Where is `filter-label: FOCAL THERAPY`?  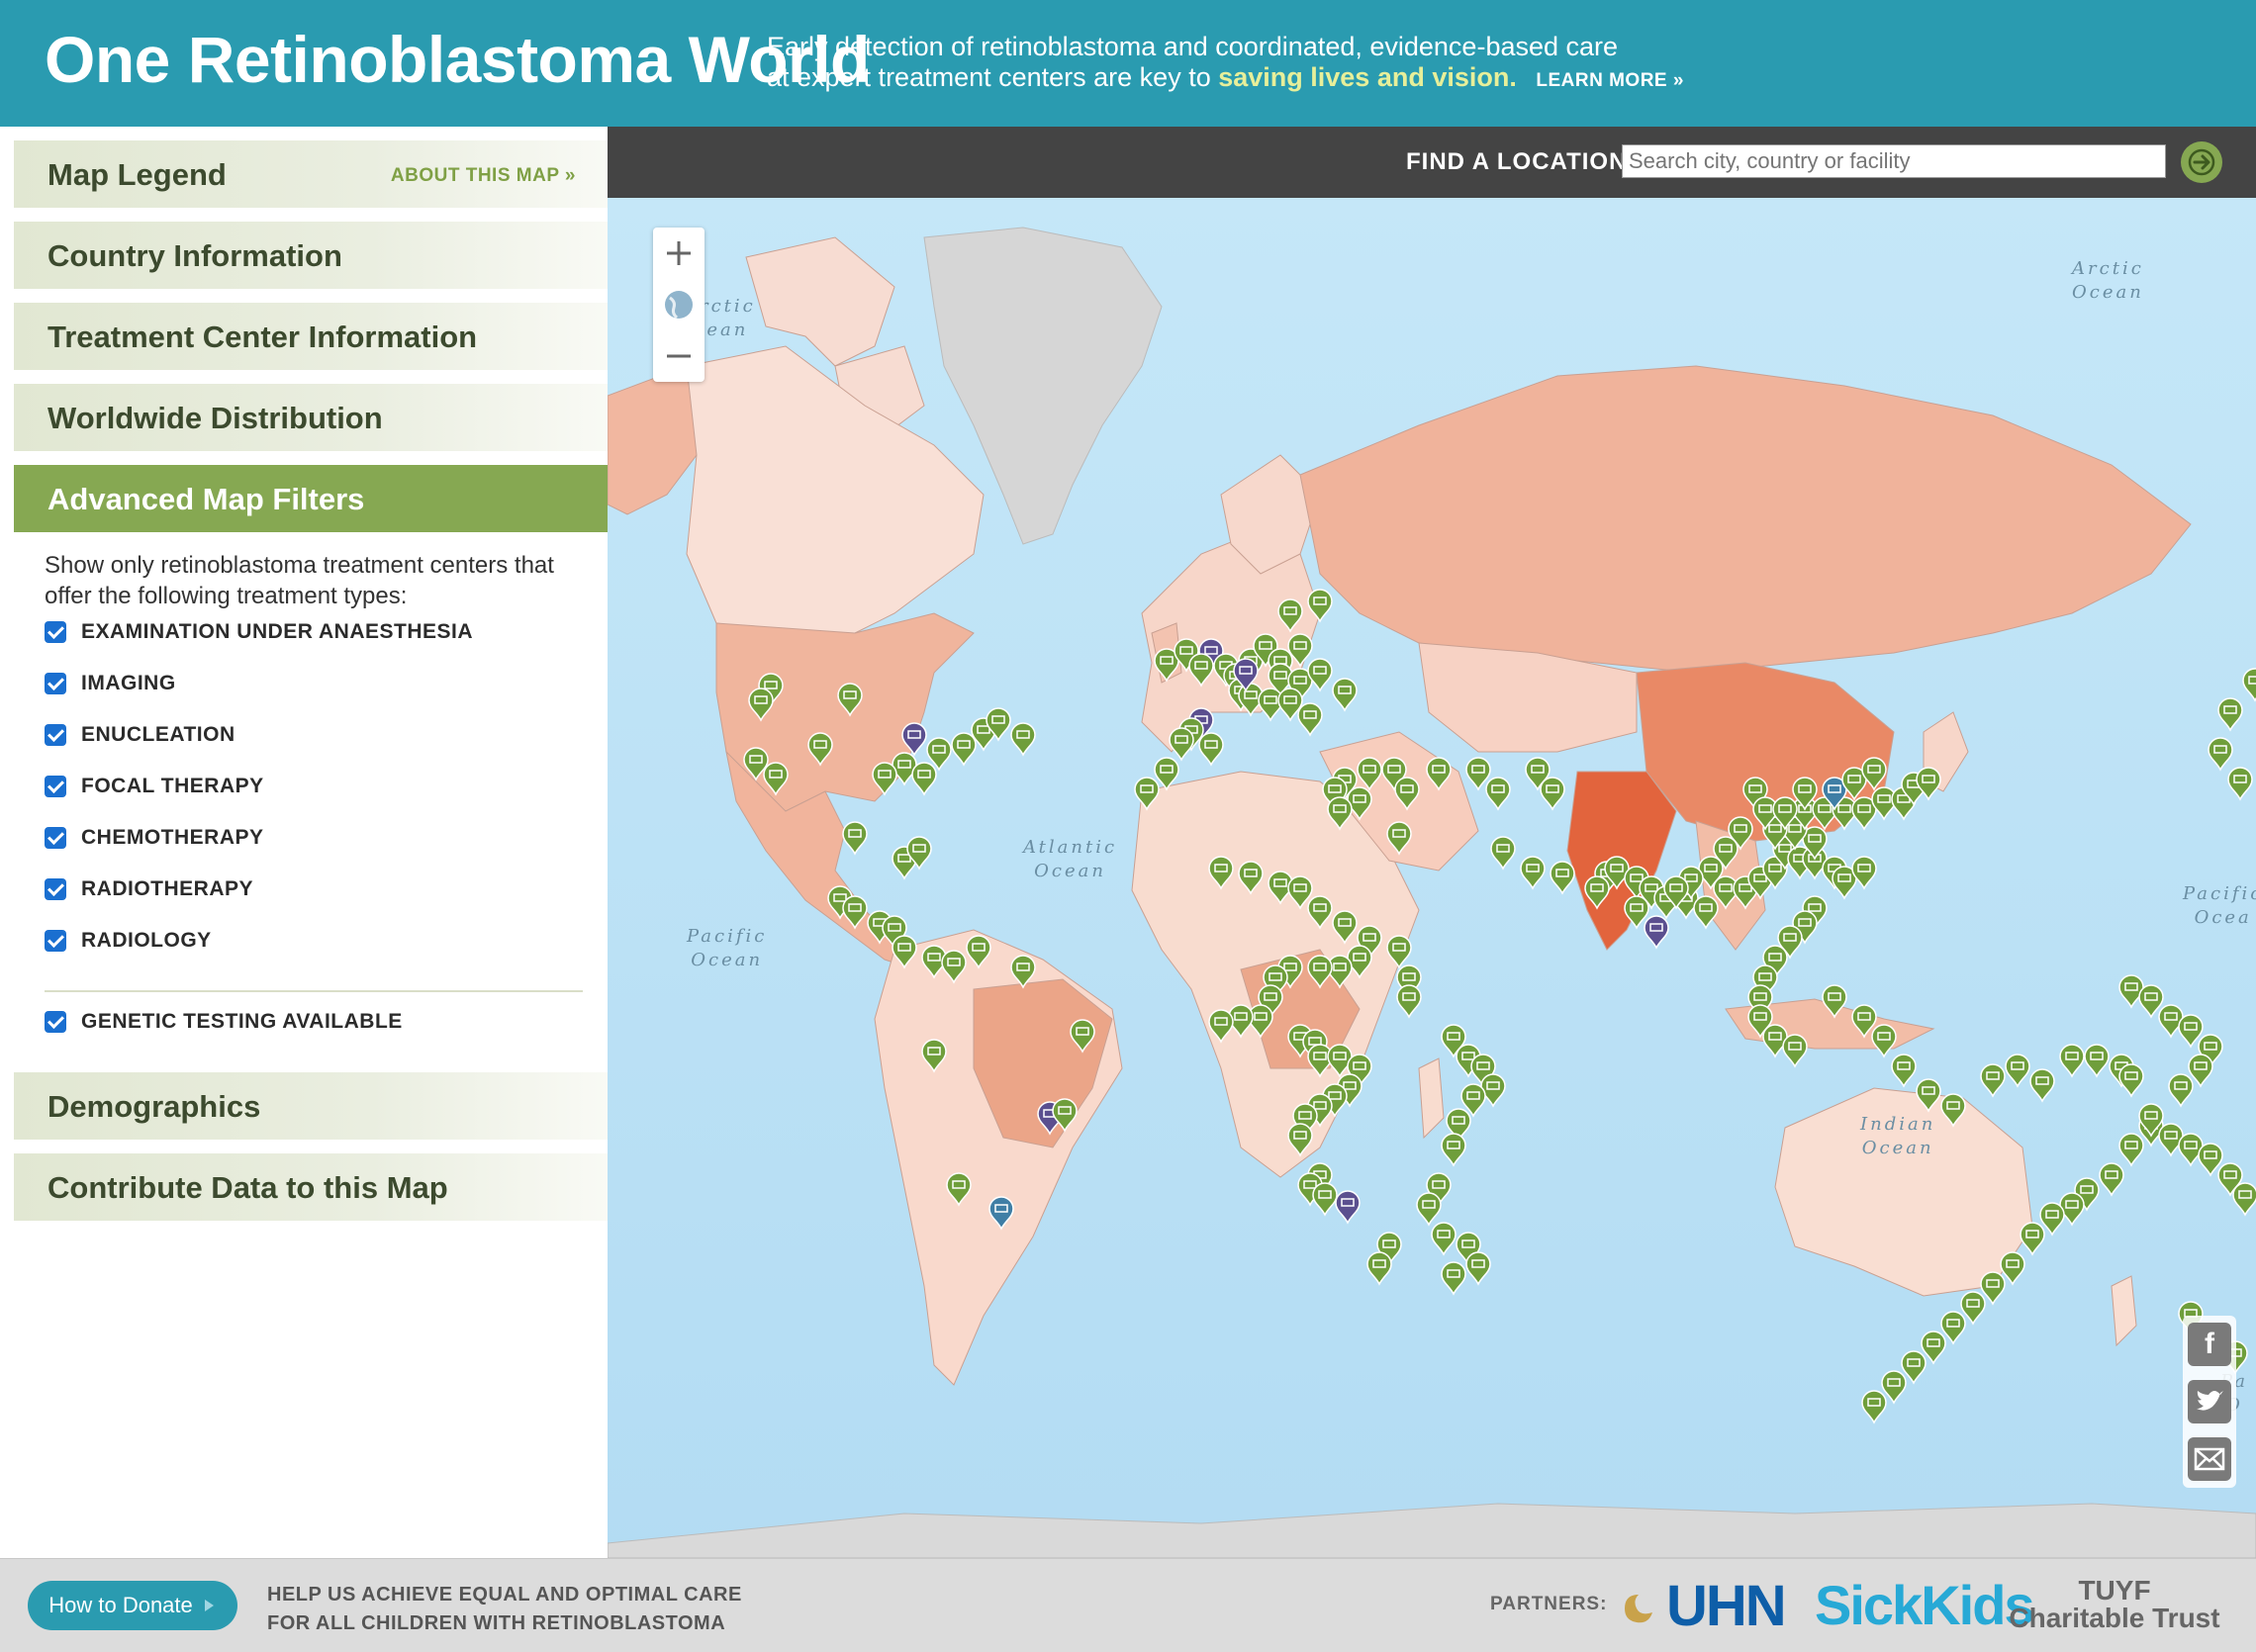 filter-label: FOCAL THERAPY is located at coordinates (172, 786).